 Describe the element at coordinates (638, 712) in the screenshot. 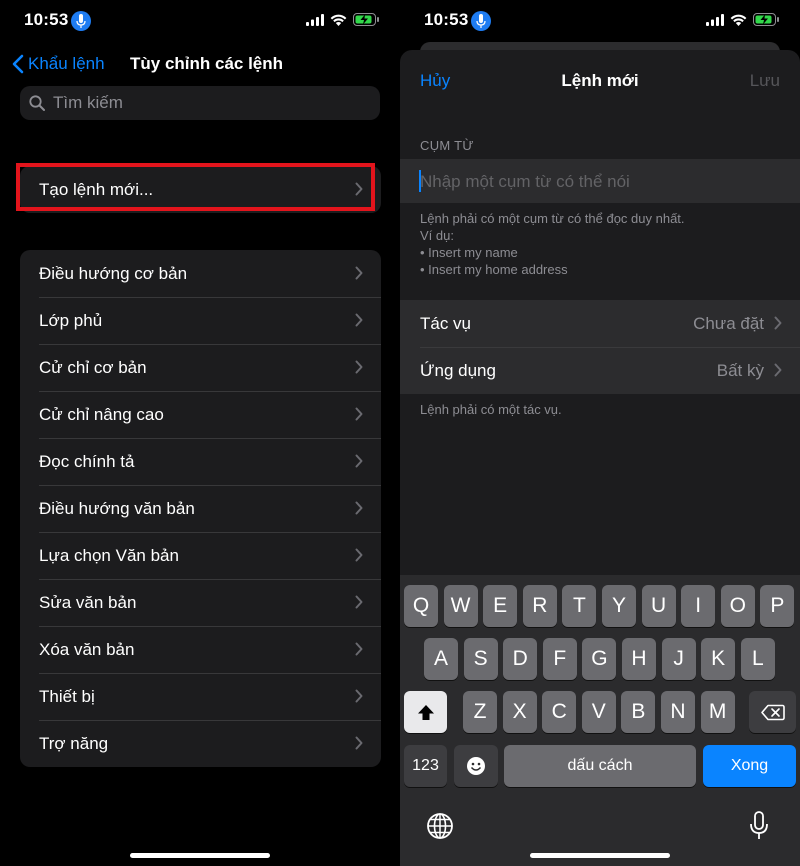

I see `letter-key: B` at that location.